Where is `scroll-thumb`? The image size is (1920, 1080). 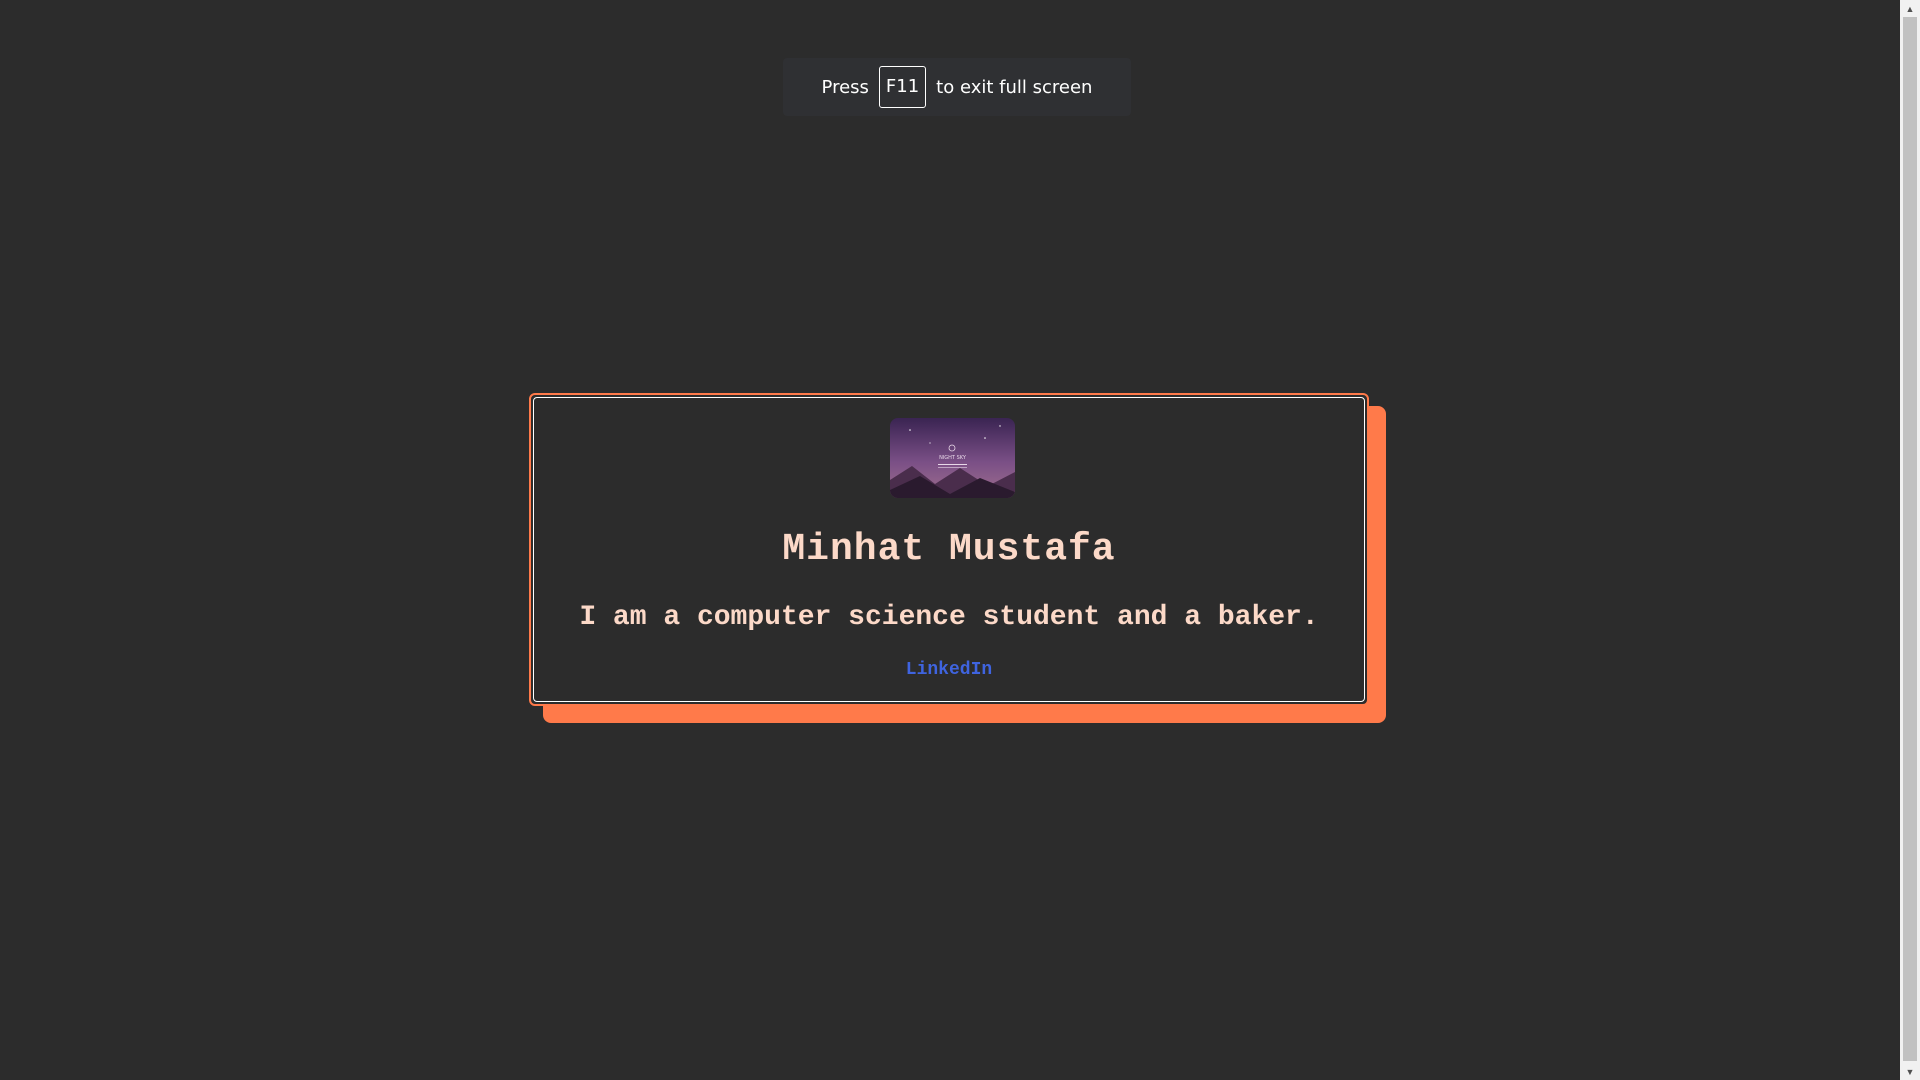
scroll-thumb is located at coordinates (1910, 539).